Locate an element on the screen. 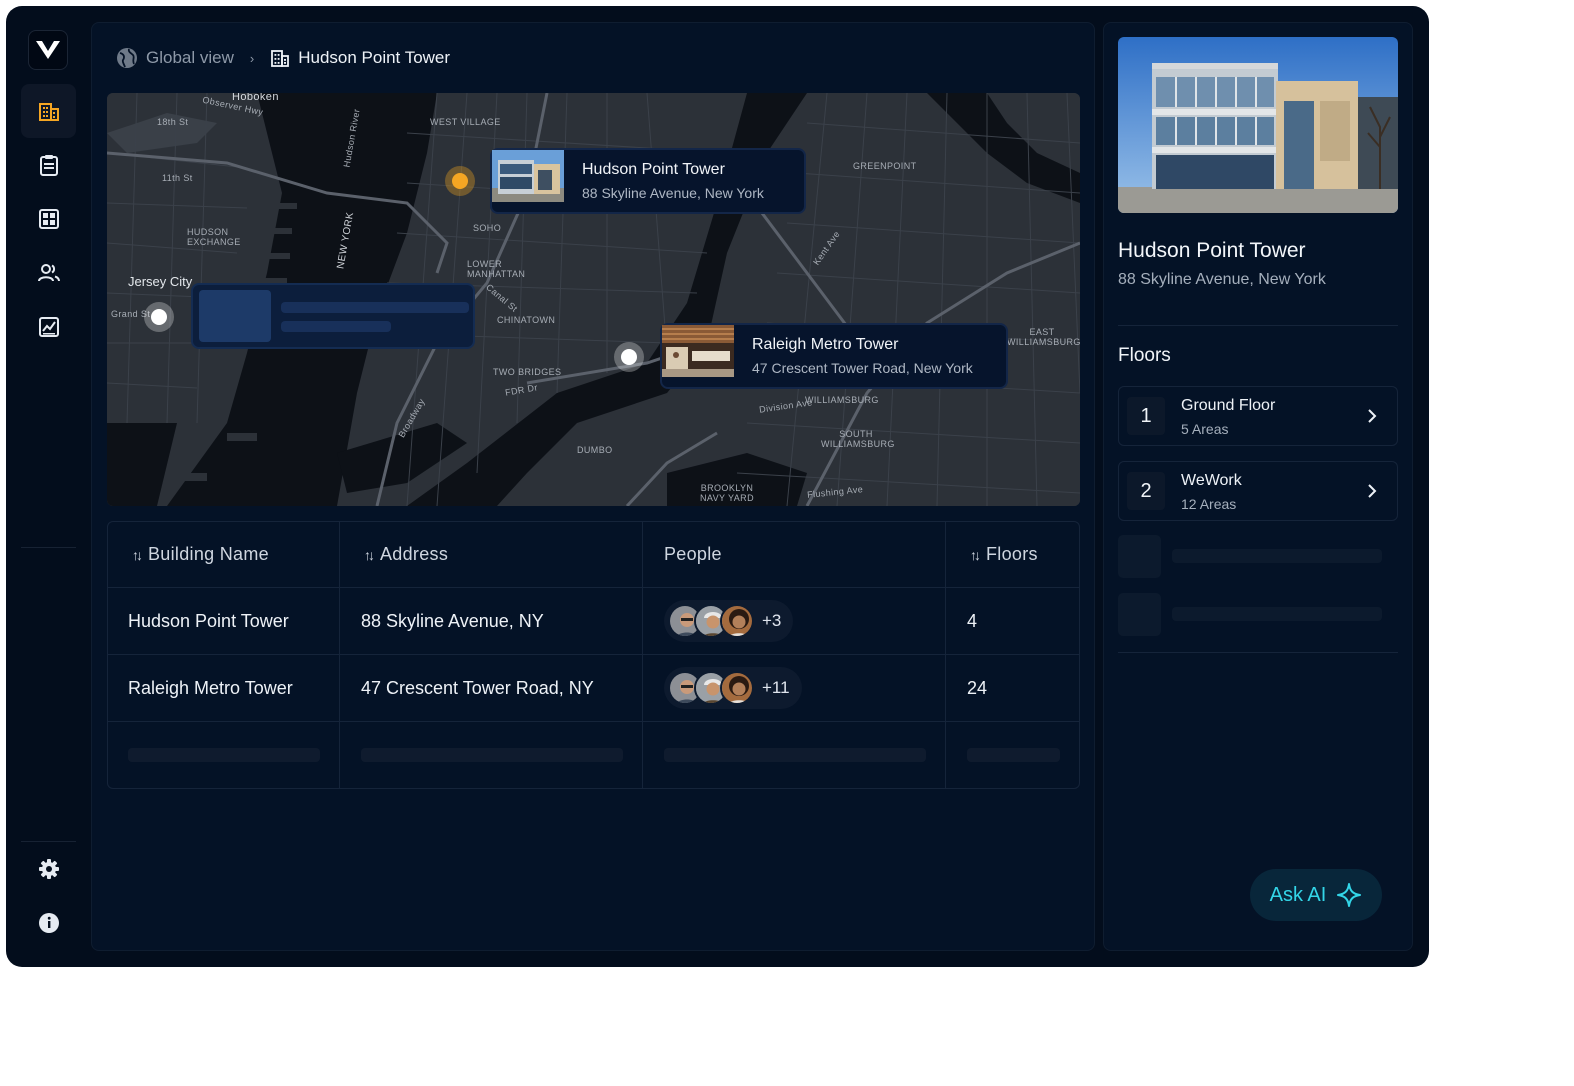  map-label: 11th St is located at coordinates (177, 178).